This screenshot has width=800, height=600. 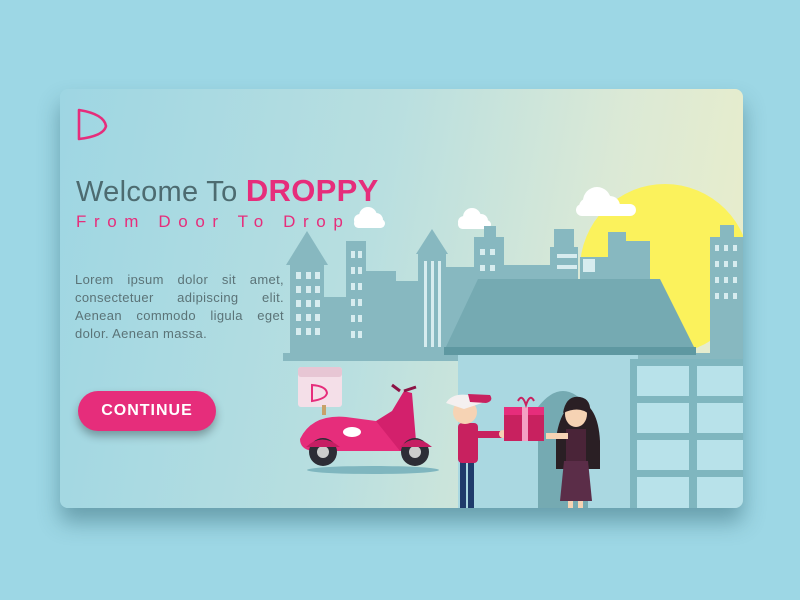 What do you see at coordinates (213, 221) in the screenshot?
I see `tagline: From Door To Drop` at bounding box center [213, 221].